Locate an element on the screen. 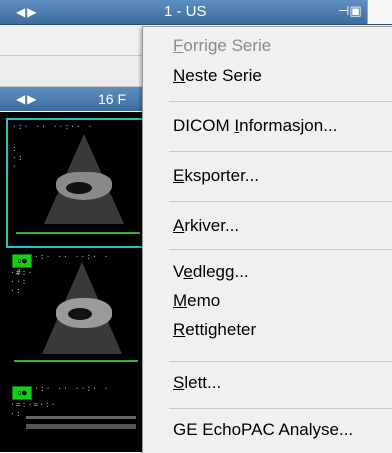 The width and height of the screenshot is (392, 453). overlay-text: ·#:· ··: ·: is located at coordinates (22, 281).